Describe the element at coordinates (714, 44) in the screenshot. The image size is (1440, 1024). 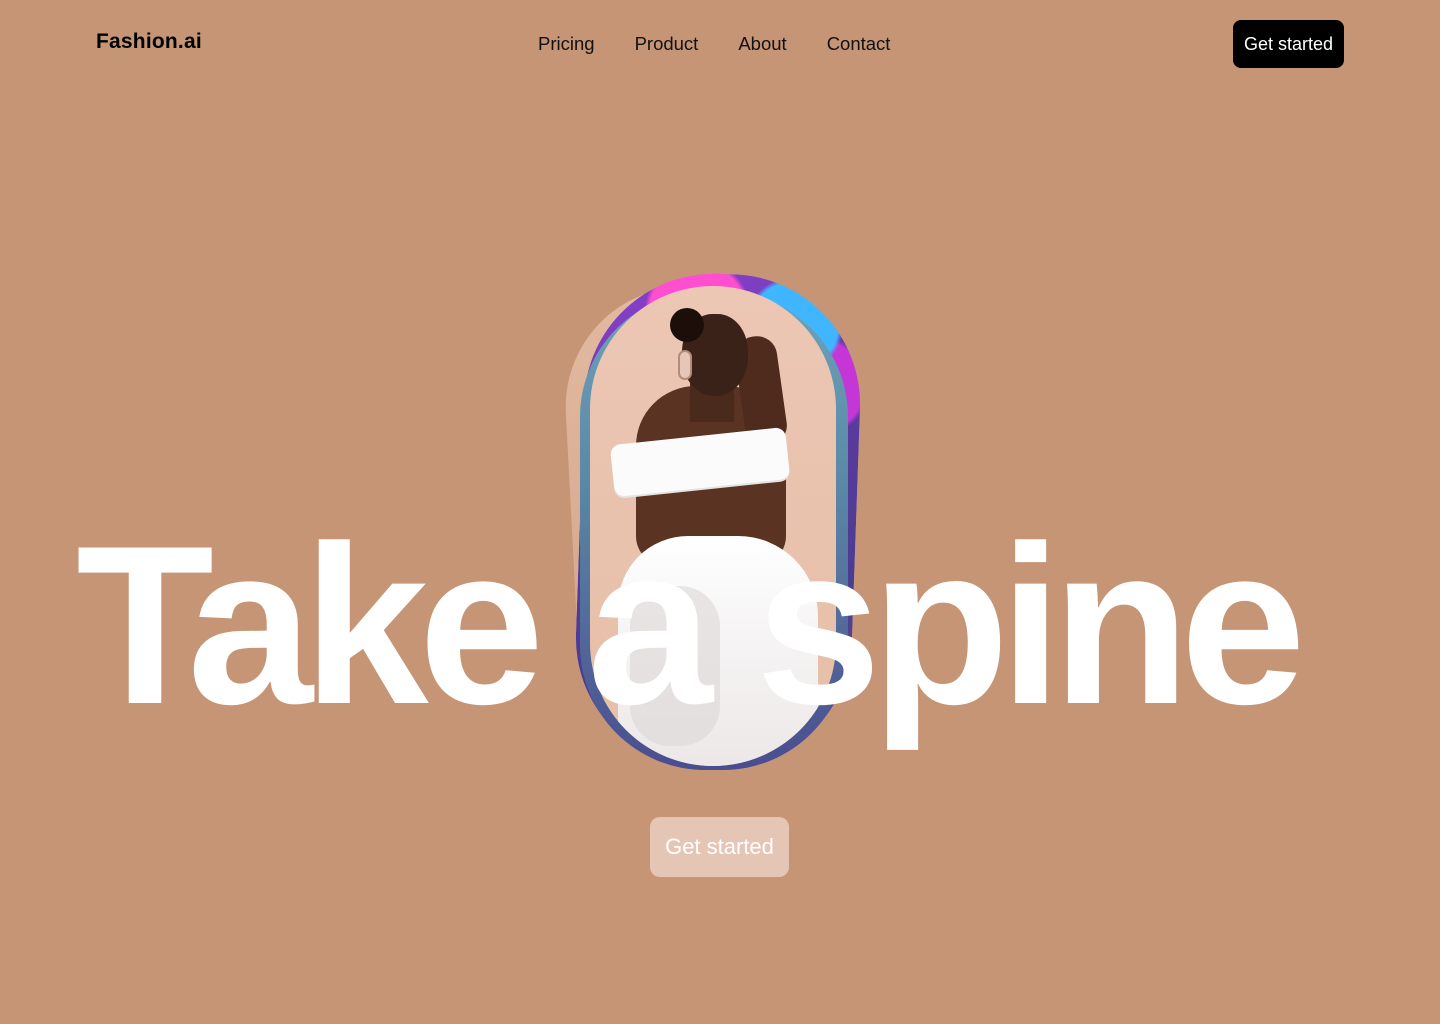
I see `main-nav: Pricing Product About Contact` at that location.